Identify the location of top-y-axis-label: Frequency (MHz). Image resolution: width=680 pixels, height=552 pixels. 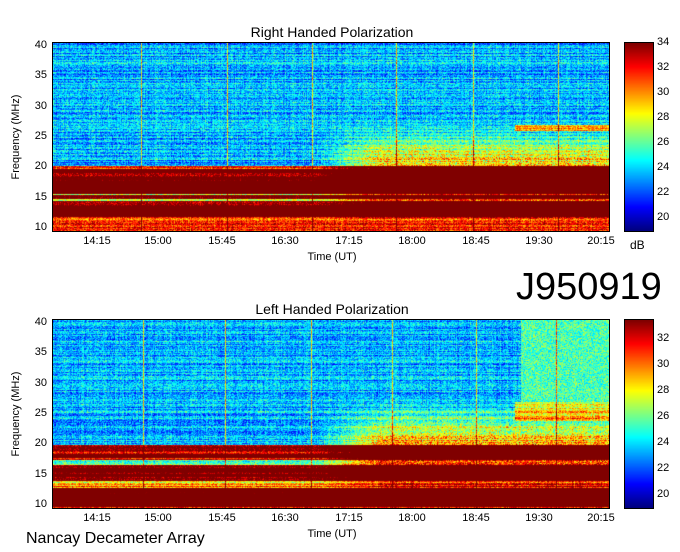
(16, 137).